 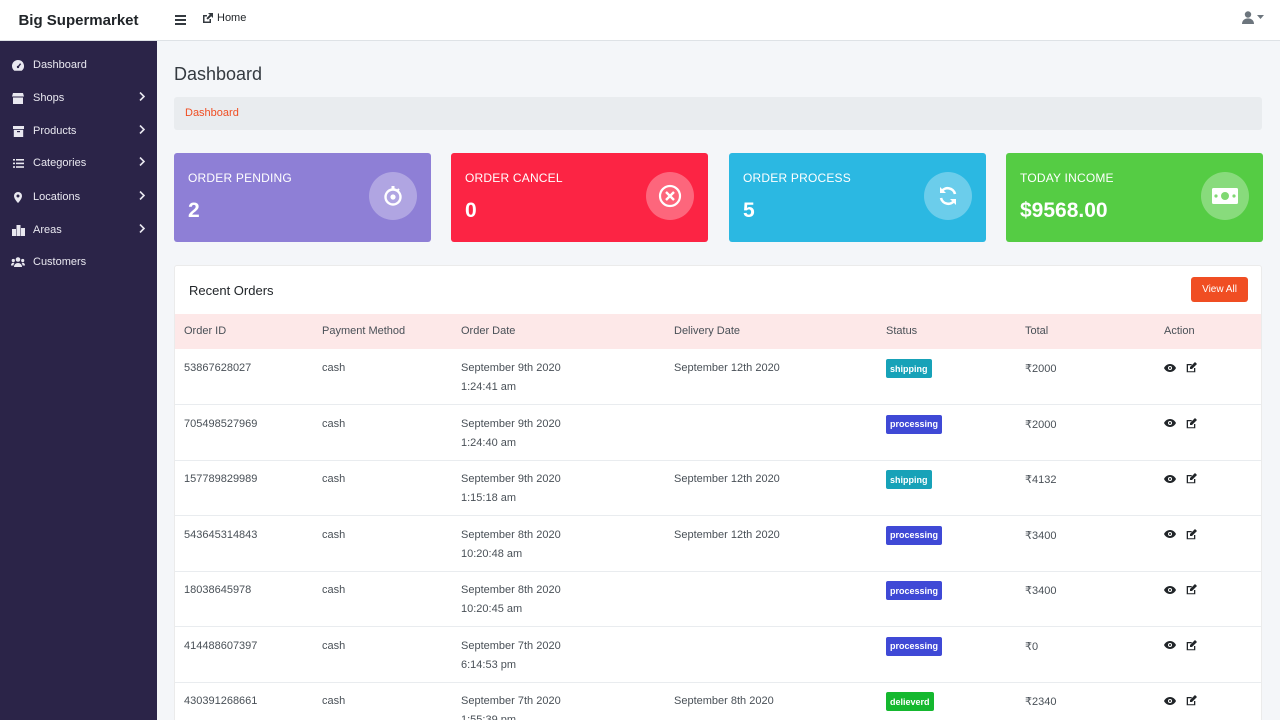 What do you see at coordinates (1219, 289) in the screenshot?
I see `view-all-button: View All` at bounding box center [1219, 289].